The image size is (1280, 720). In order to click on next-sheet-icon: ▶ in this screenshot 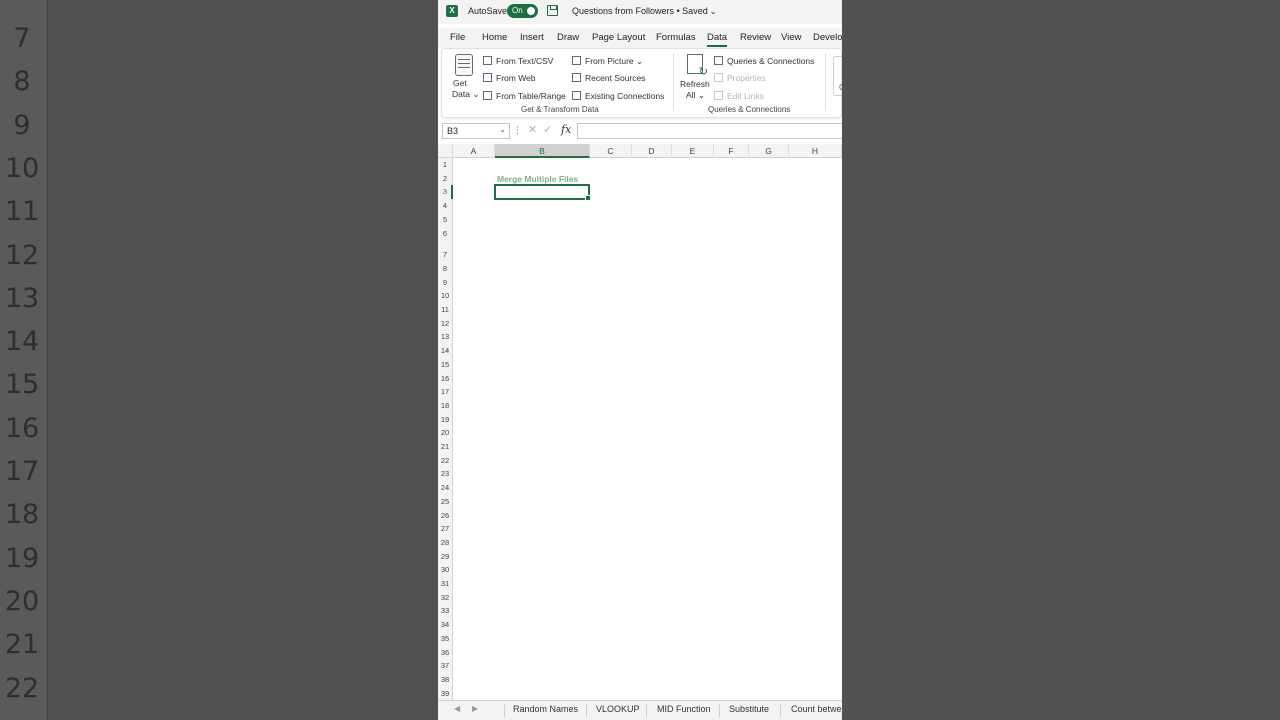, I will do `click(475, 708)`.